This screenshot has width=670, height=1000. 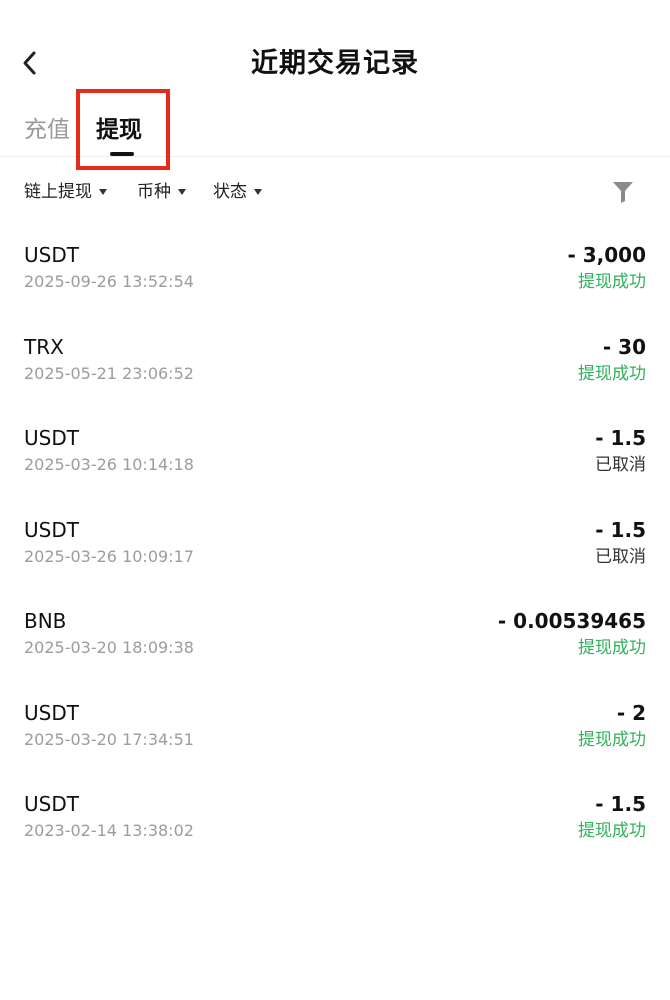 I want to click on transaction-time: 2025-03-20 17:34:51, so click(x=109, y=739).